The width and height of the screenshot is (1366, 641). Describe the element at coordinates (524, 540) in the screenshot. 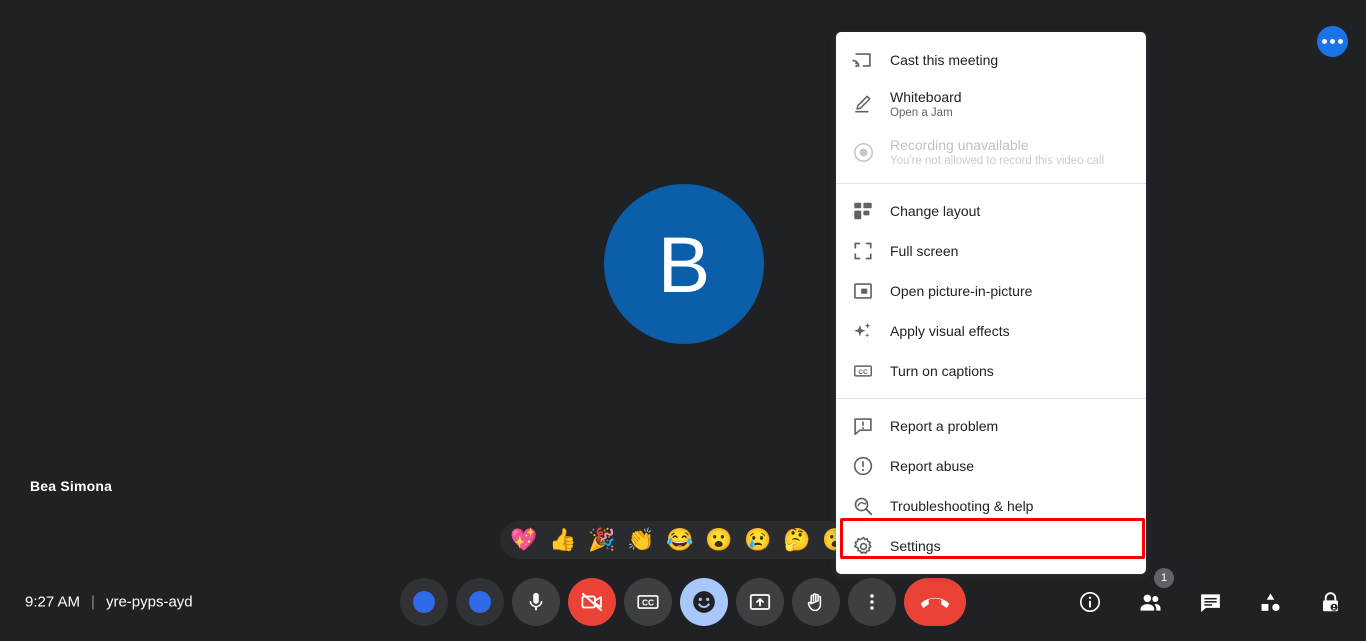

I see `sparkling-heart-reaction: 💖` at that location.